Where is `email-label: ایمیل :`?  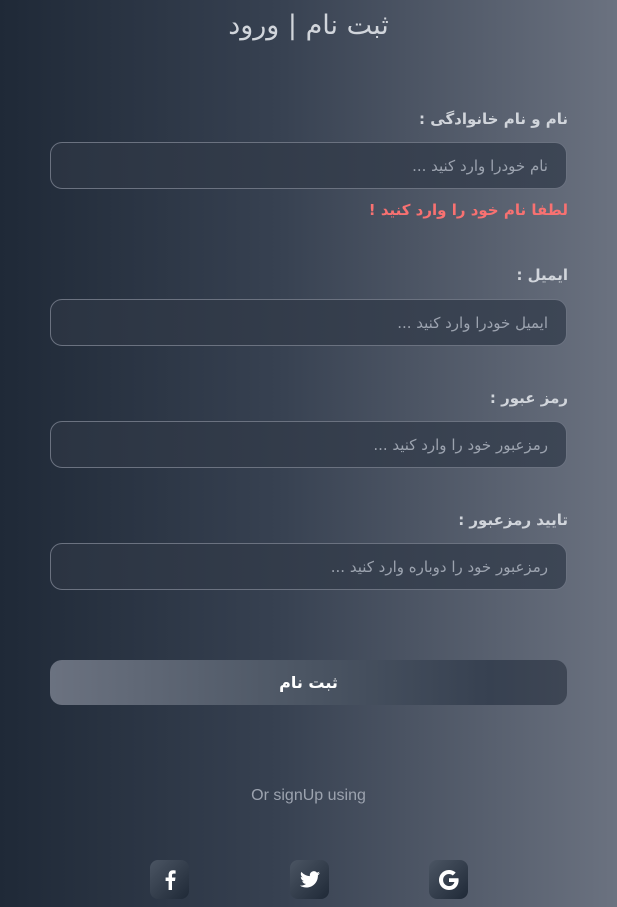
email-label: ایمیل : is located at coordinates (542, 275).